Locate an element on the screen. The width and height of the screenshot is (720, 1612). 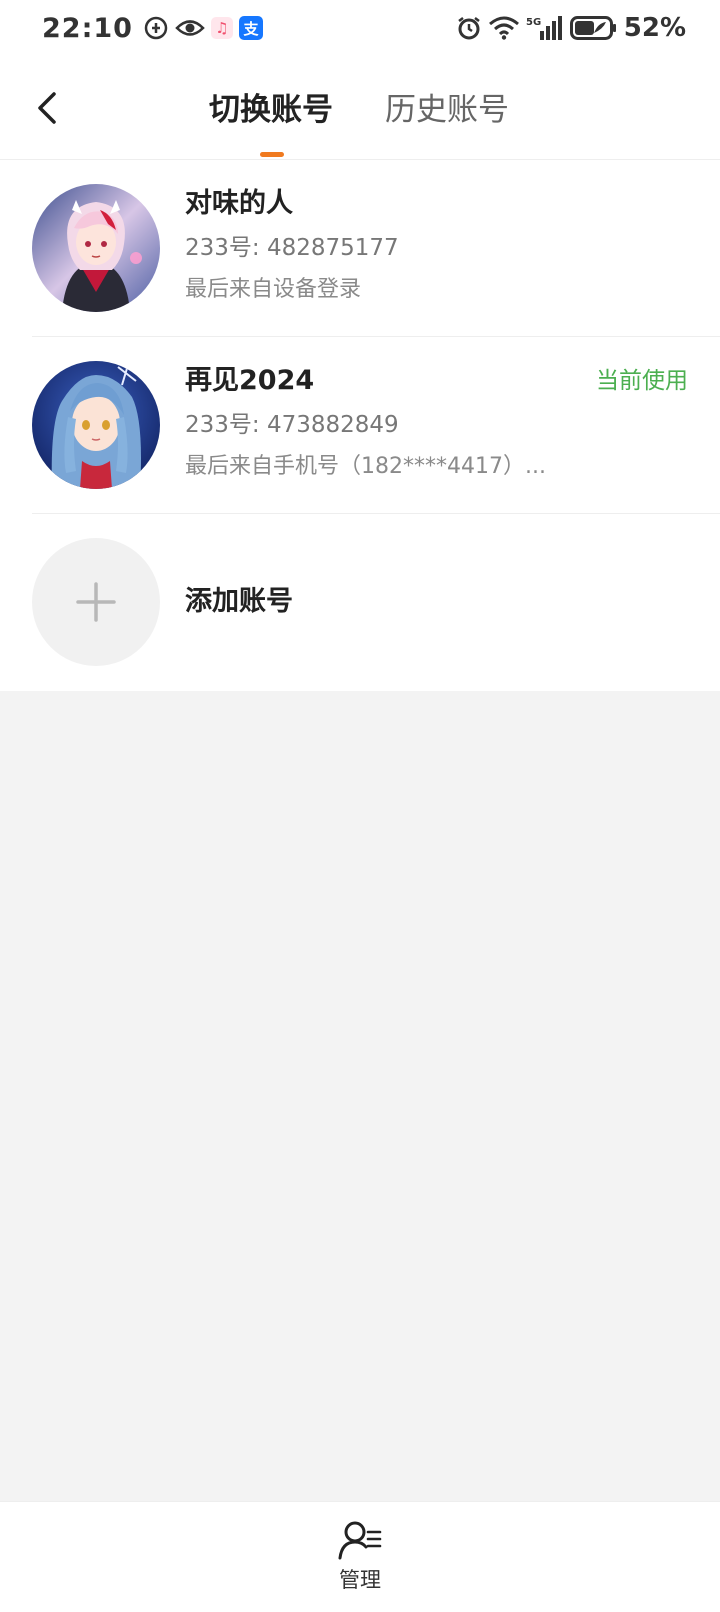
status-left-icons: ♫ 支 is located at coordinates (203, 28).